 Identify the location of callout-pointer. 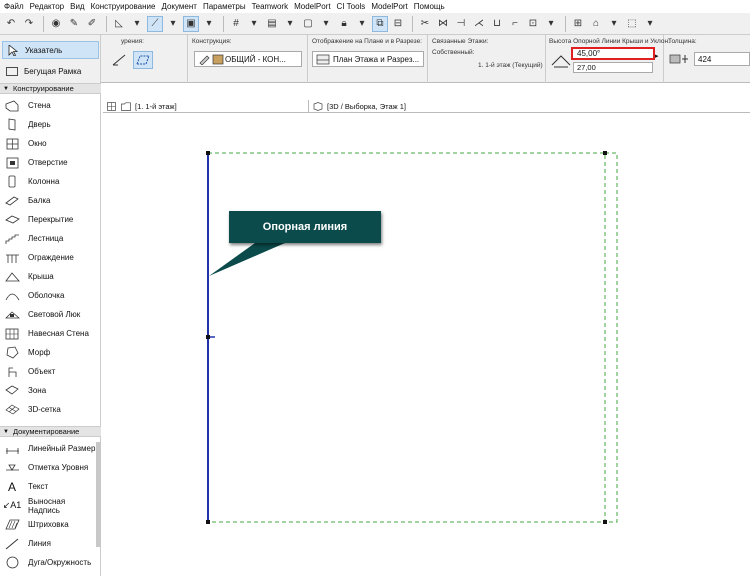
(247, 259).